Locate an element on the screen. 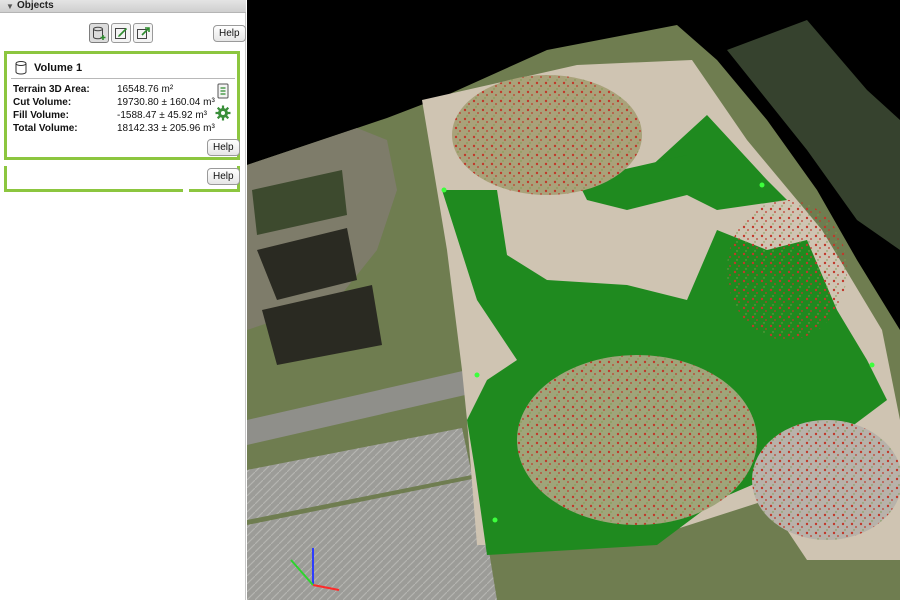 This screenshot has height=600, width=900. cut-points-north is located at coordinates (547, 135).